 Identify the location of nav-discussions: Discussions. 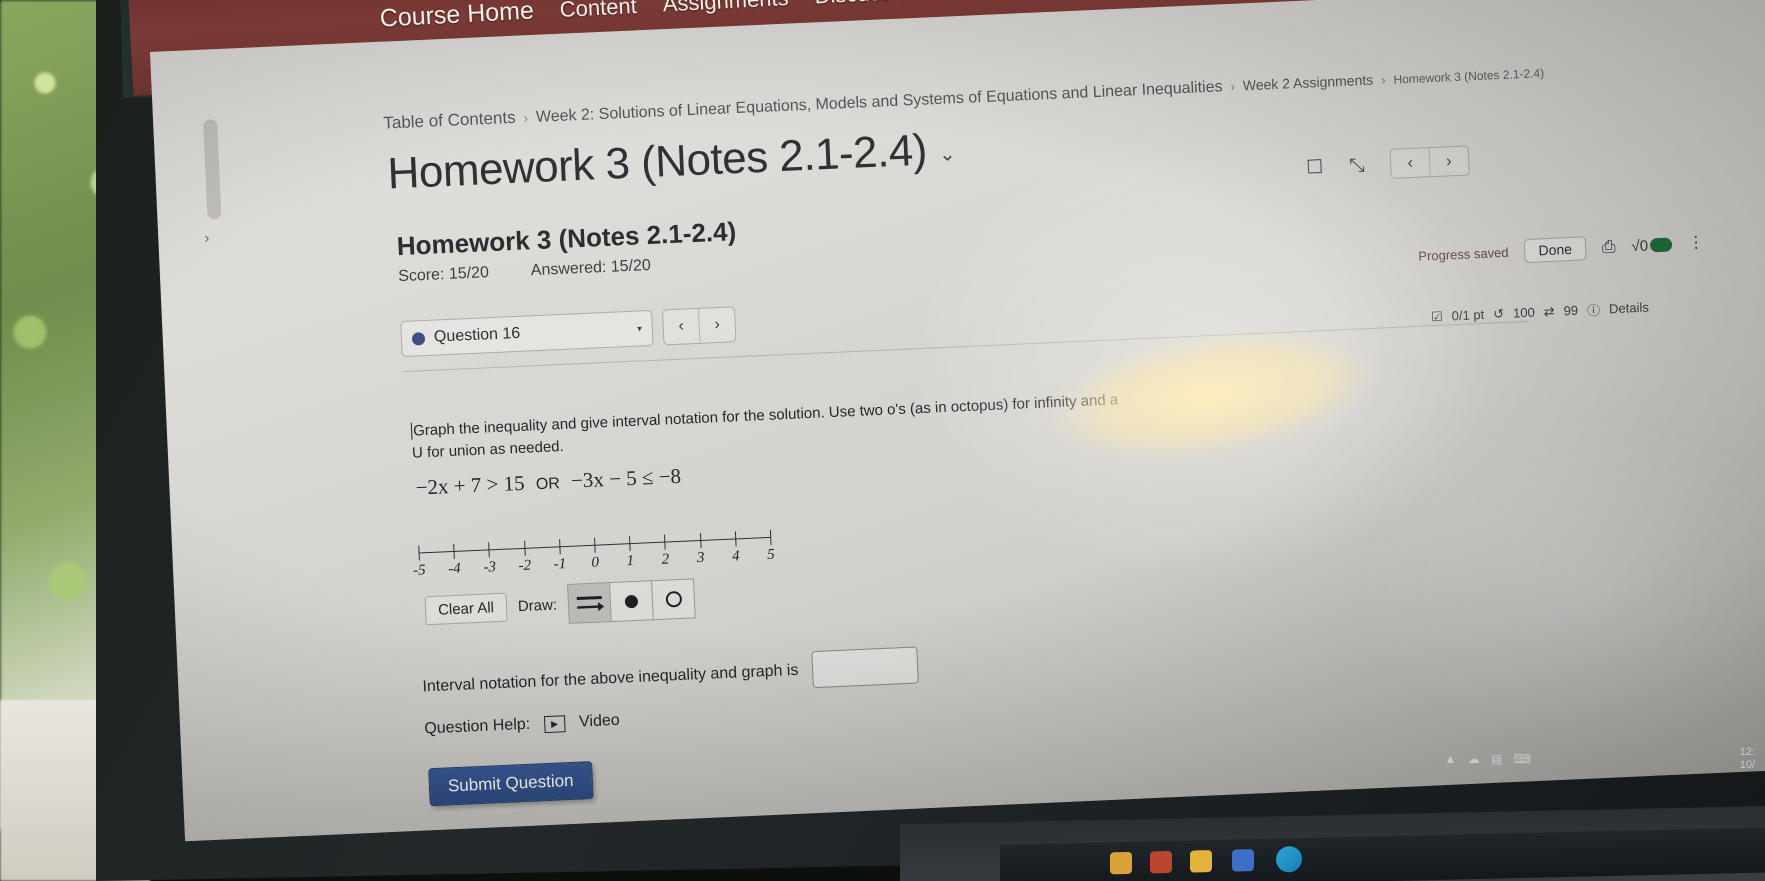
(873, 4).